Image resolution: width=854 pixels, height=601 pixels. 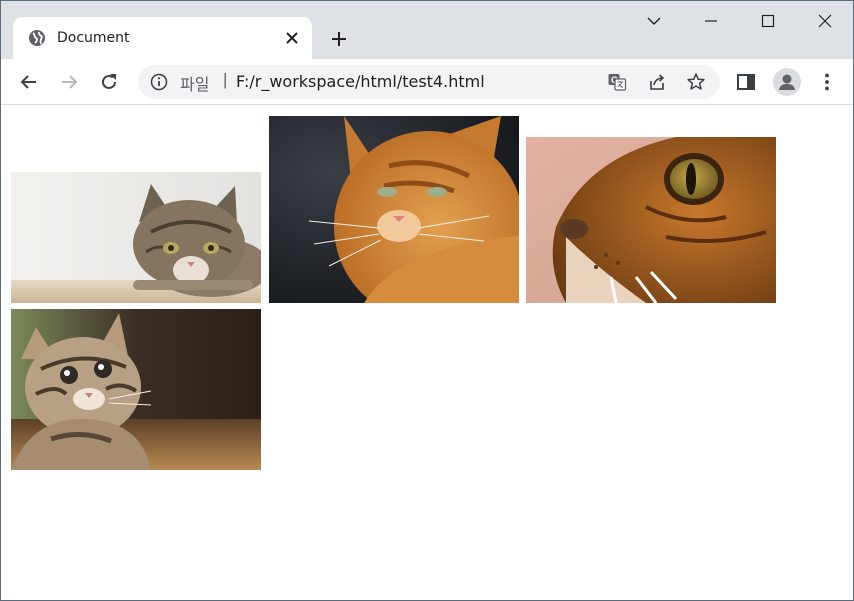 I want to click on reload-icon, so click(x=109, y=82).